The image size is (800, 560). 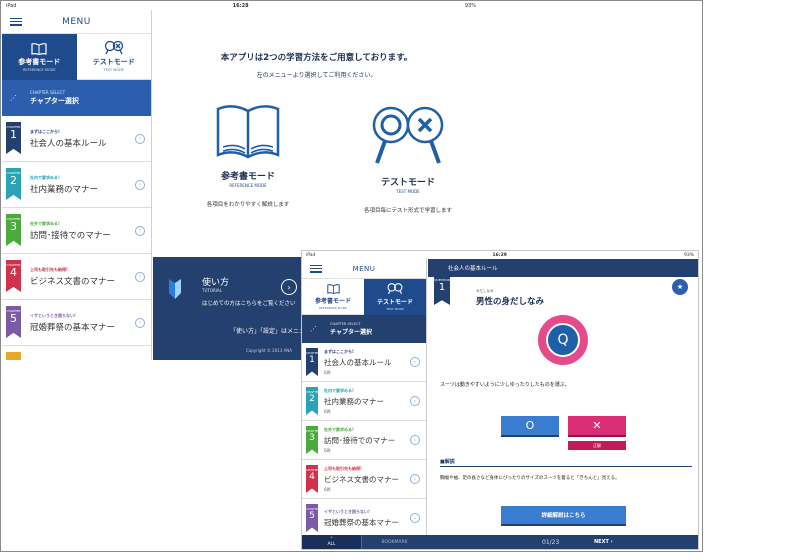 I want to click on chapter-tag: 社内で要求める!, so click(x=45, y=177).